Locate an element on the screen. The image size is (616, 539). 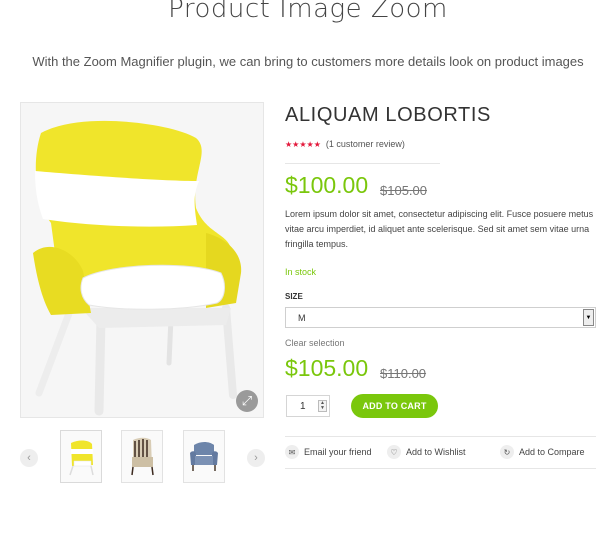
spinner-arrows-icon: ▲ ▼ is located at coordinates (322, 406).